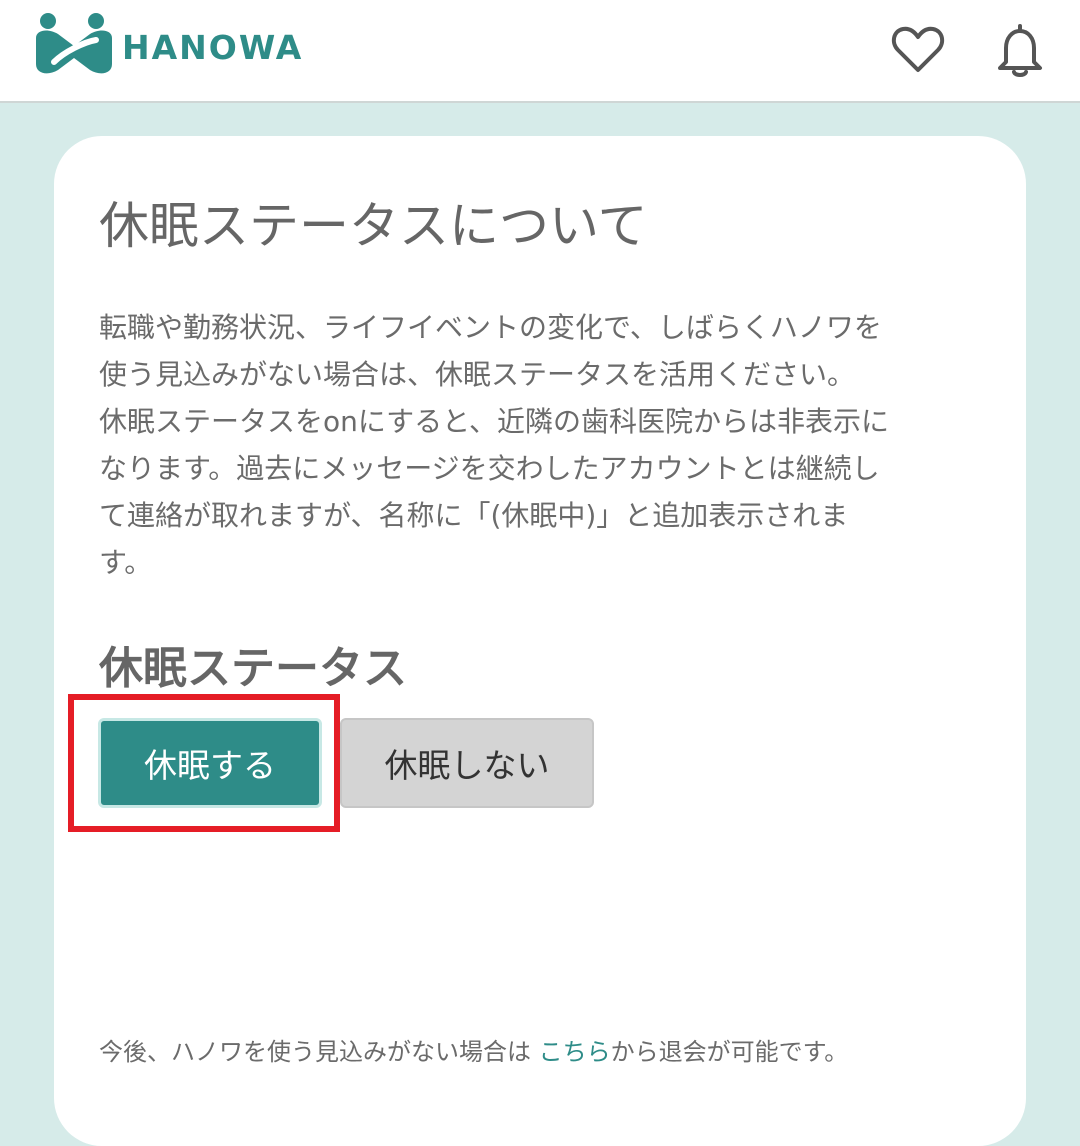  I want to click on description-line: なります。過去にメッセージを交わしたアカウントとは継続し, so click(489, 468).